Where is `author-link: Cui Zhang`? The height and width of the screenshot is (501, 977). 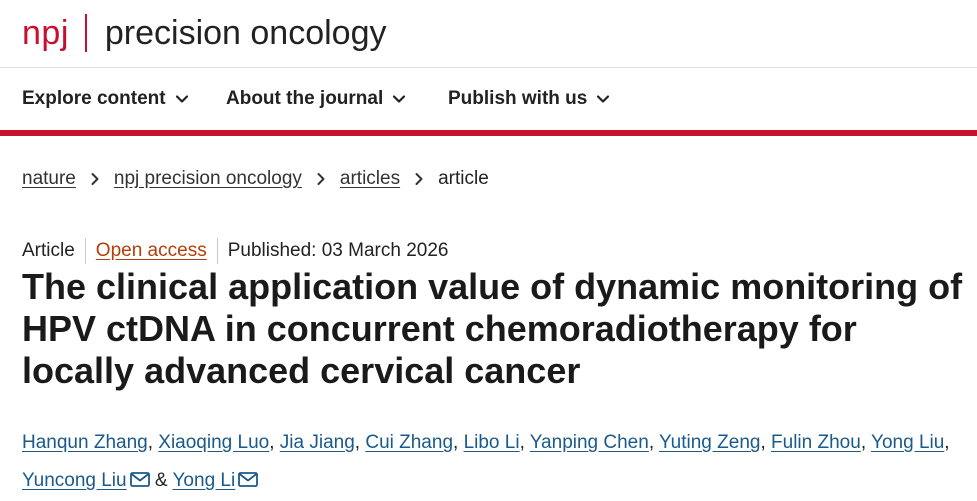
author-link: Cui Zhang is located at coordinates (409, 442).